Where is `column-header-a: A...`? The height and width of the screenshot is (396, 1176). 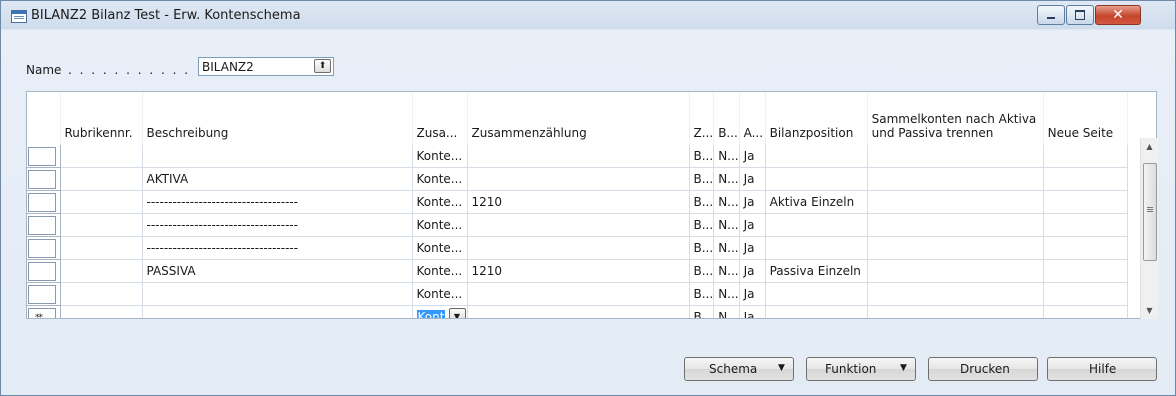
column-header-a: A... is located at coordinates (752, 118).